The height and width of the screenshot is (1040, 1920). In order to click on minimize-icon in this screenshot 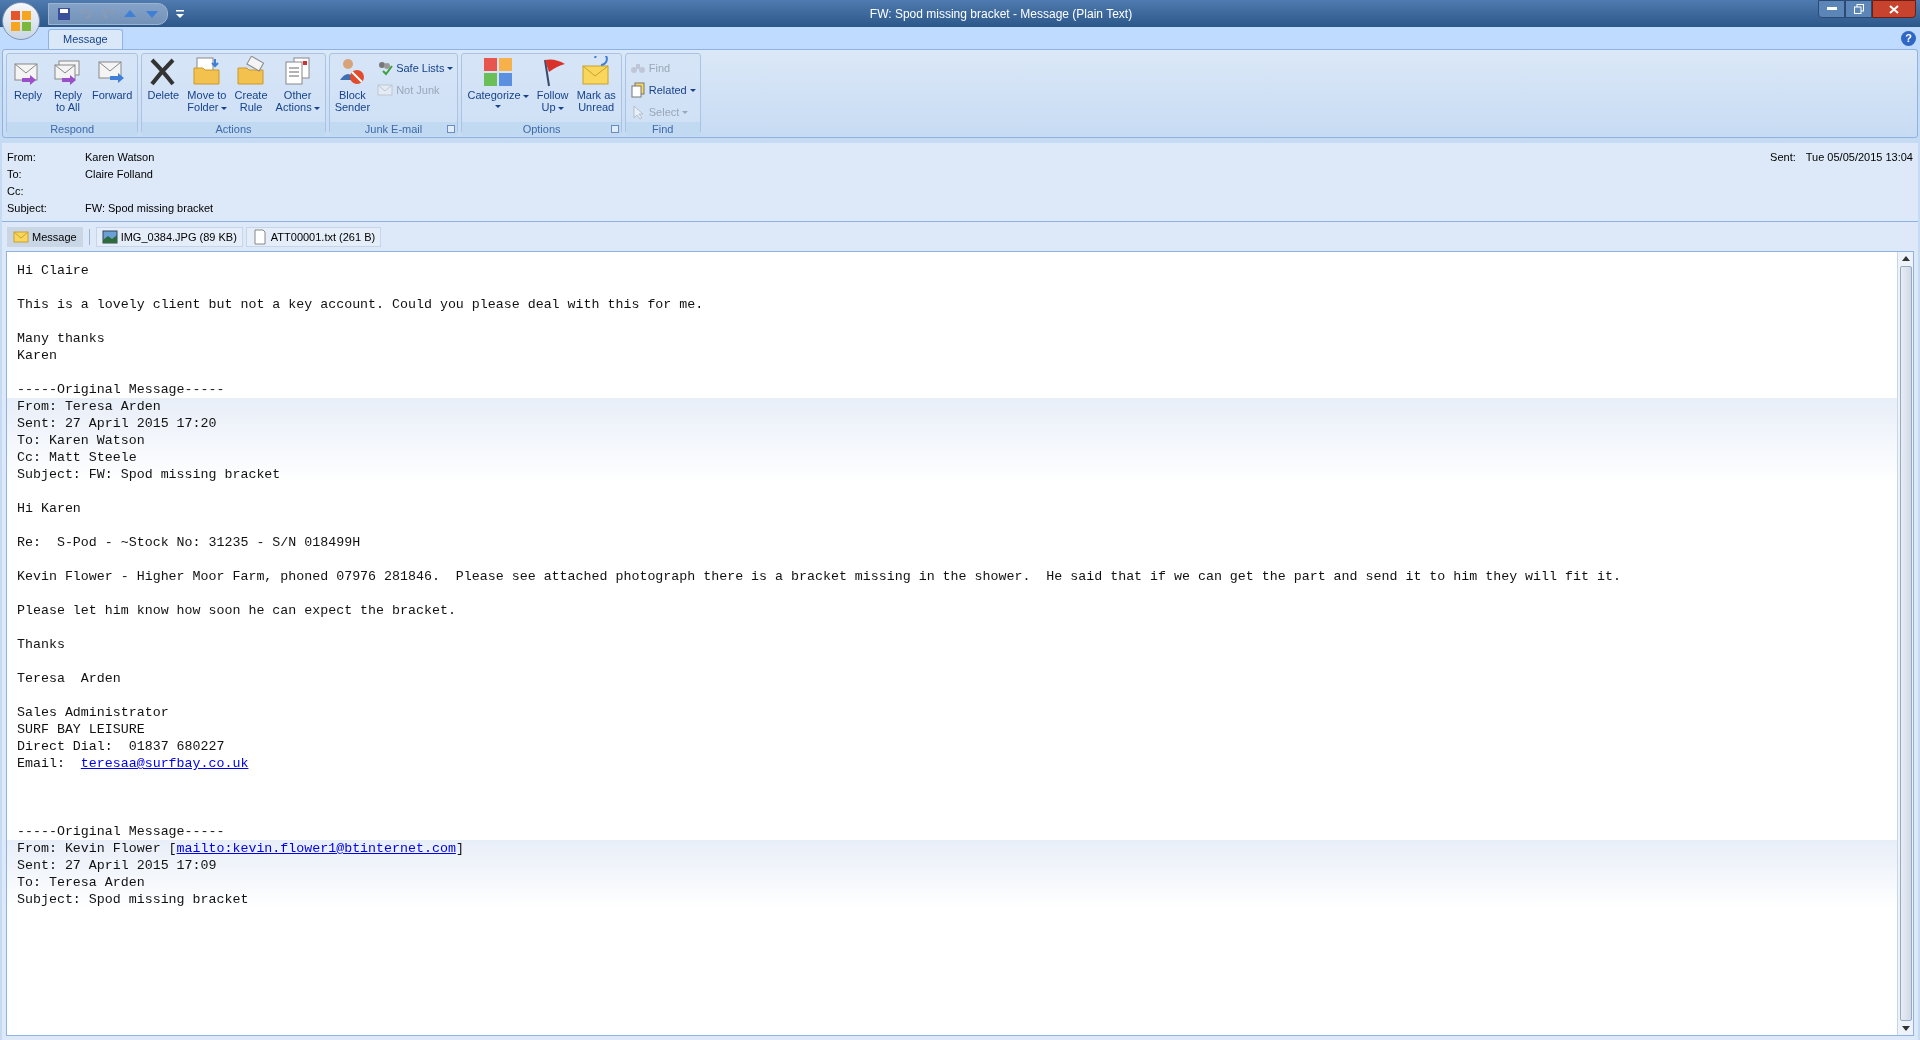, I will do `click(1831, 9)`.